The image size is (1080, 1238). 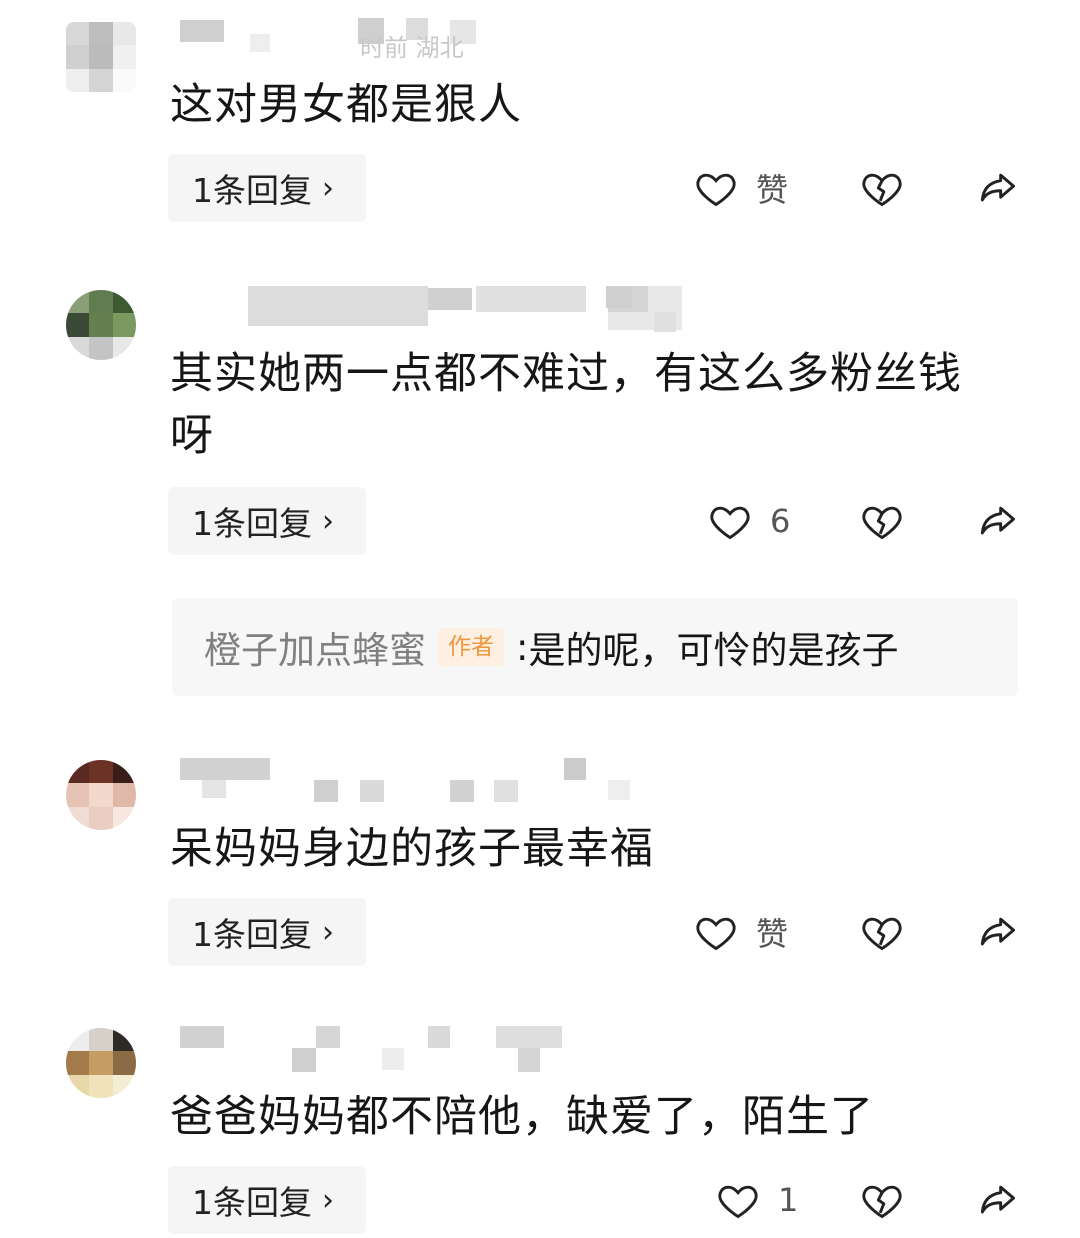 What do you see at coordinates (412, 48) in the screenshot?
I see `comment-location: 时前 湖北` at bounding box center [412, 48].